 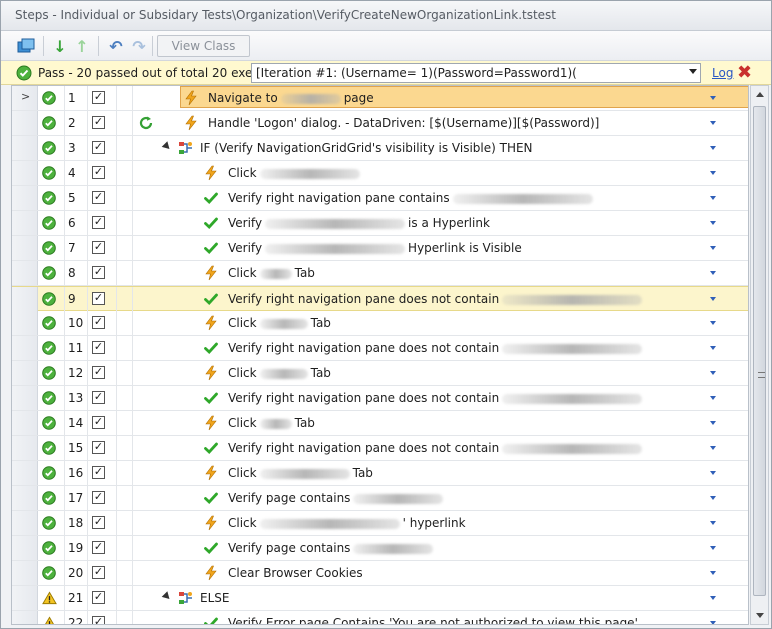 I want to click on step-row: 10 ✓ Click Tab, so click(x=380, y=323).